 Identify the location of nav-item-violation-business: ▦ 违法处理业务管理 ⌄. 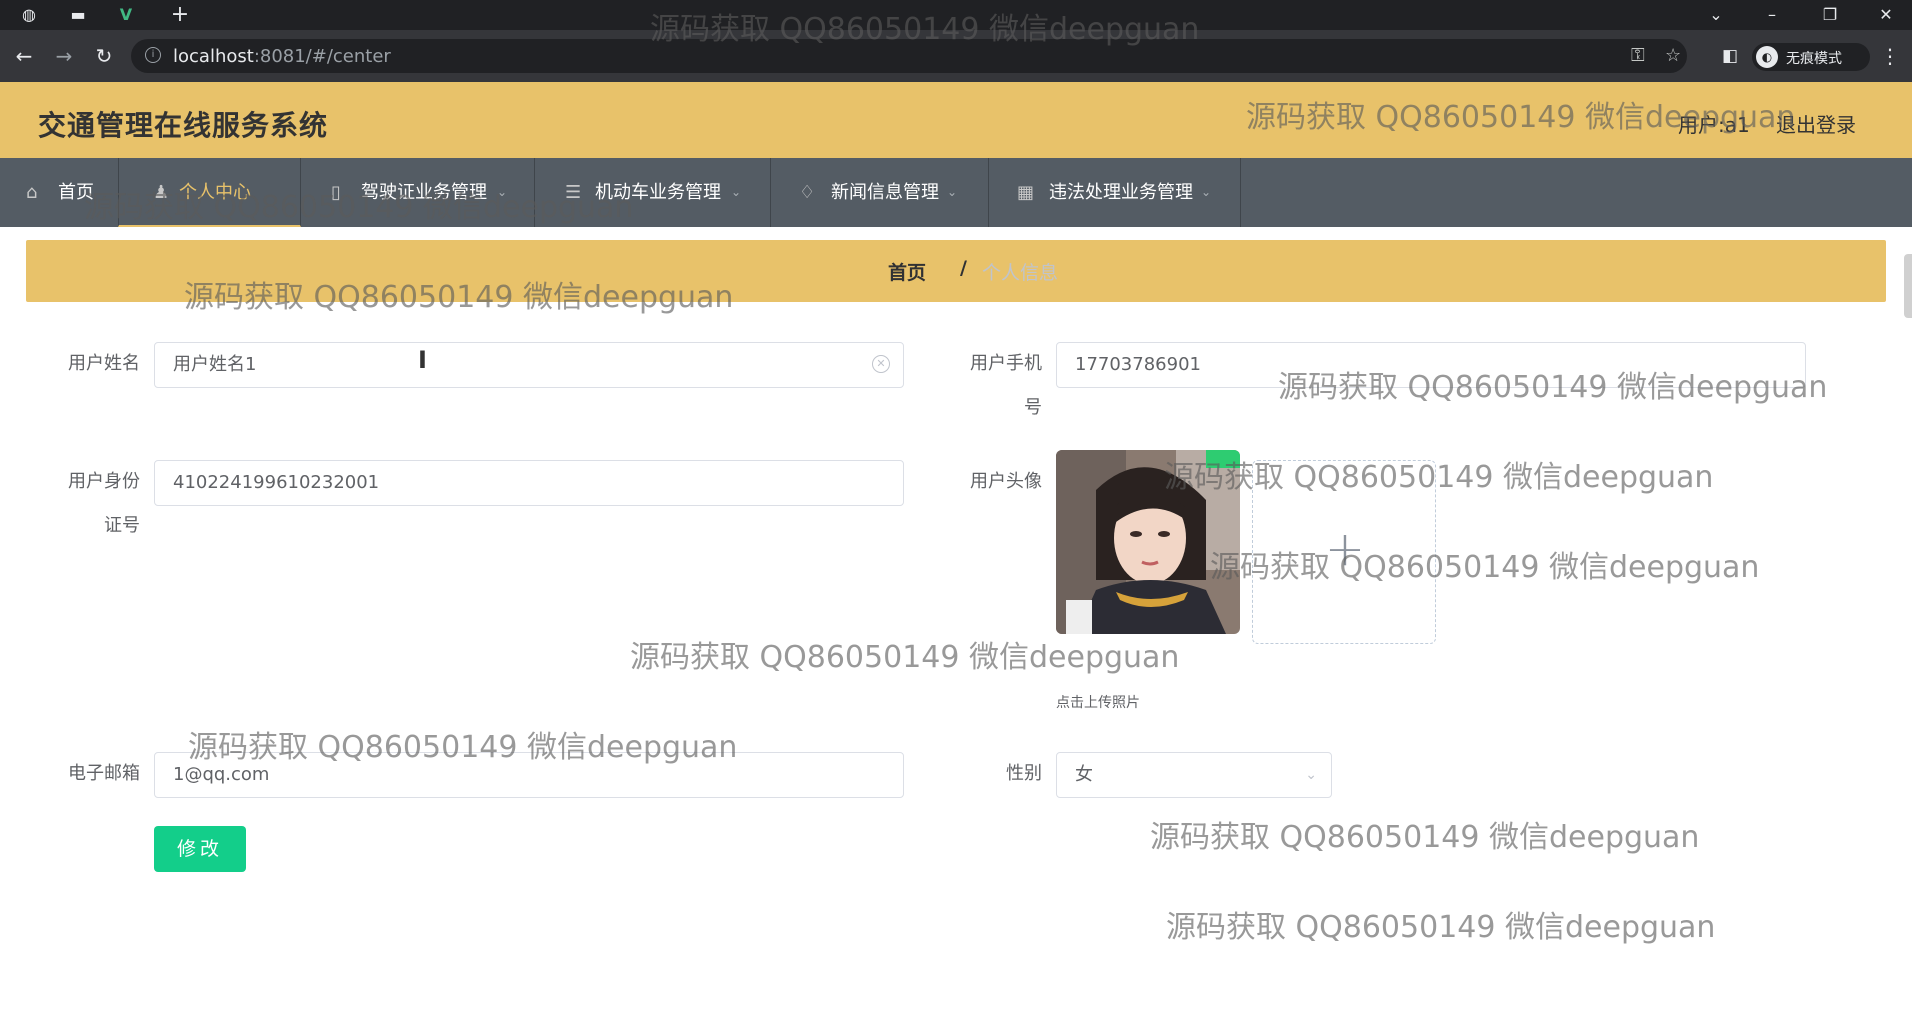
(1115, 192).